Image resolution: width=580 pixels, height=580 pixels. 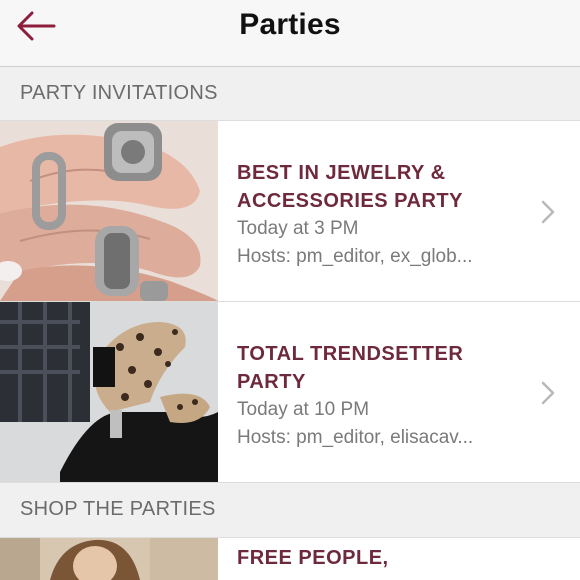 What do you see at coordinates (350, 187) in the screenshot?
I see `party-title: BEST IN JEWELRY & ACCESSORIES PARTY` at bounding box center [350, 187].